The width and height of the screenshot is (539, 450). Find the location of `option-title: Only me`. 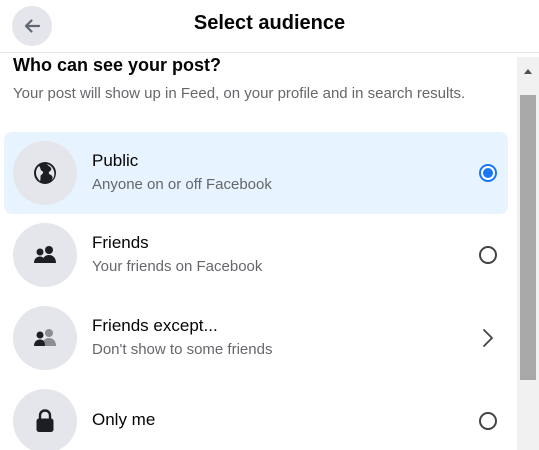

option-title: Only me is located at coordinates (124, 419).